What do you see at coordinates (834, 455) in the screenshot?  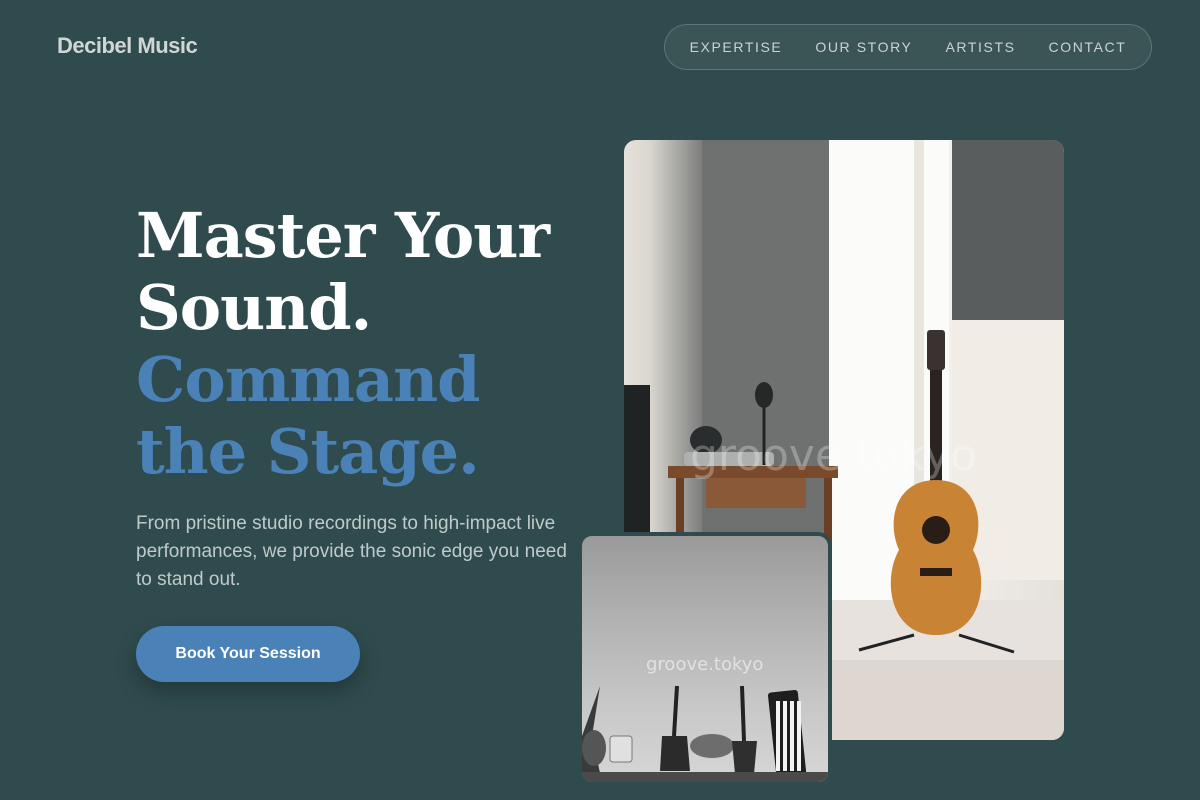 I see `photo-watermark: groove.tokyo` at bounding box center [834, 455].